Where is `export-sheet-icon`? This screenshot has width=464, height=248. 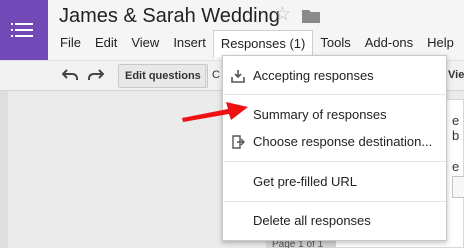 export-sheet-icon is located at coordinates (238, 142).